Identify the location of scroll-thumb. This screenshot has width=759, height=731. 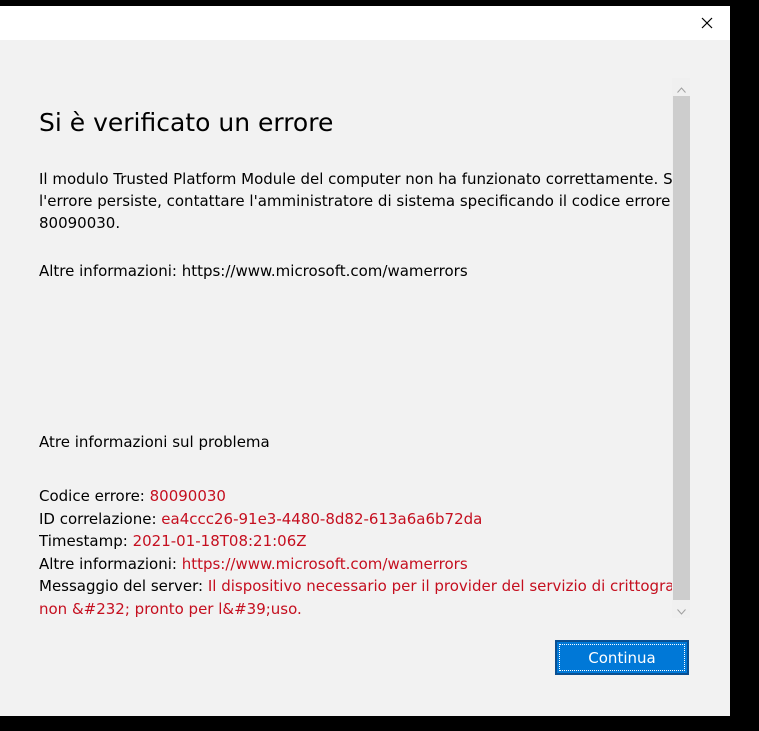
(681, 348).